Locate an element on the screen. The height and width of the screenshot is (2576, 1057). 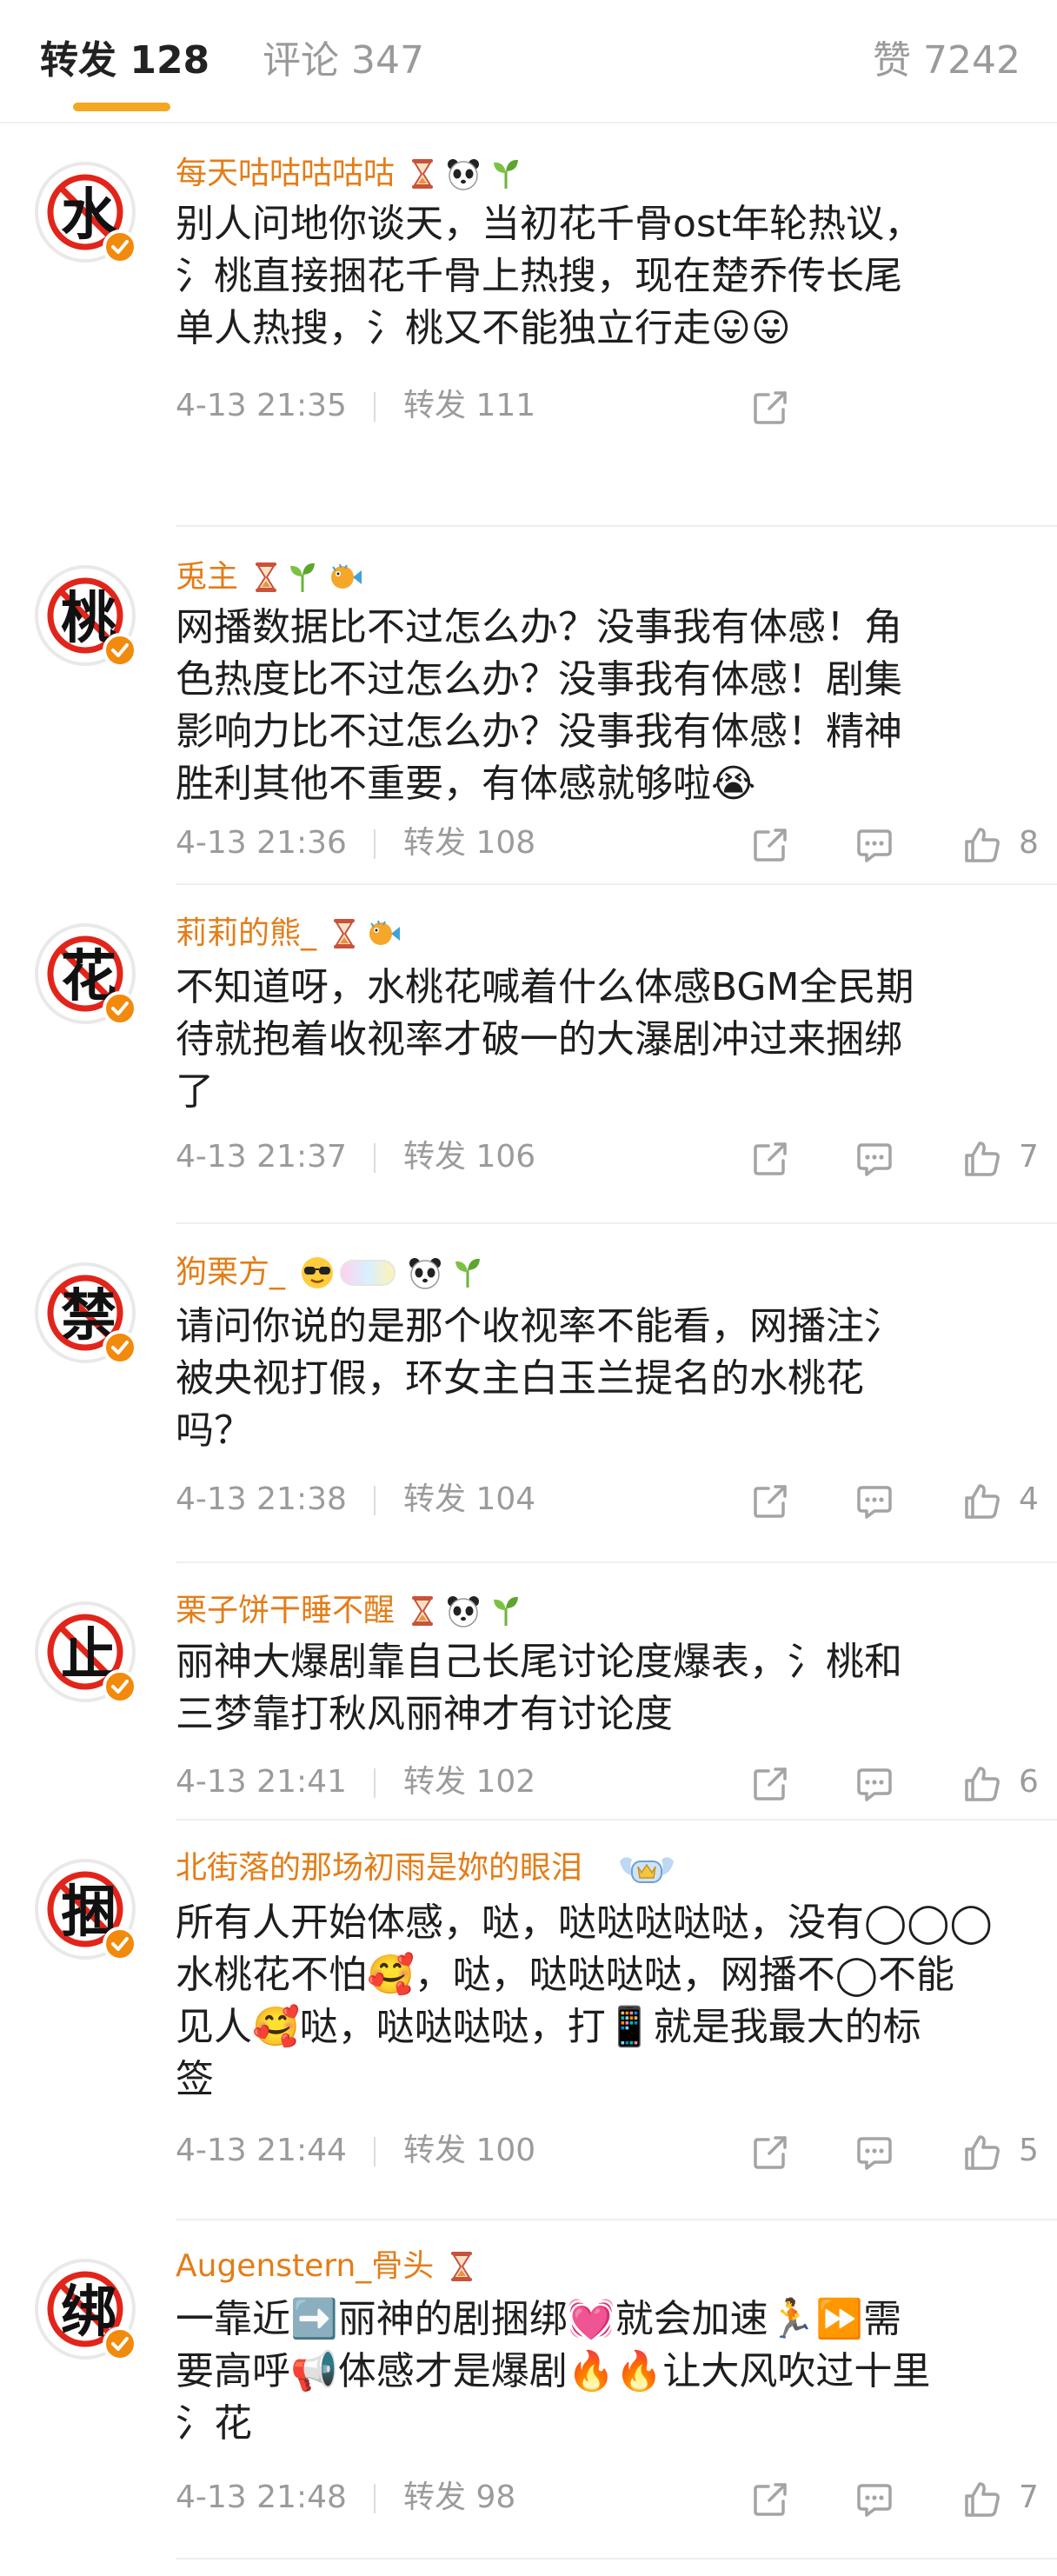
name-row: 栗子饼干睡不醒 is located at coordinates (348, 1611).